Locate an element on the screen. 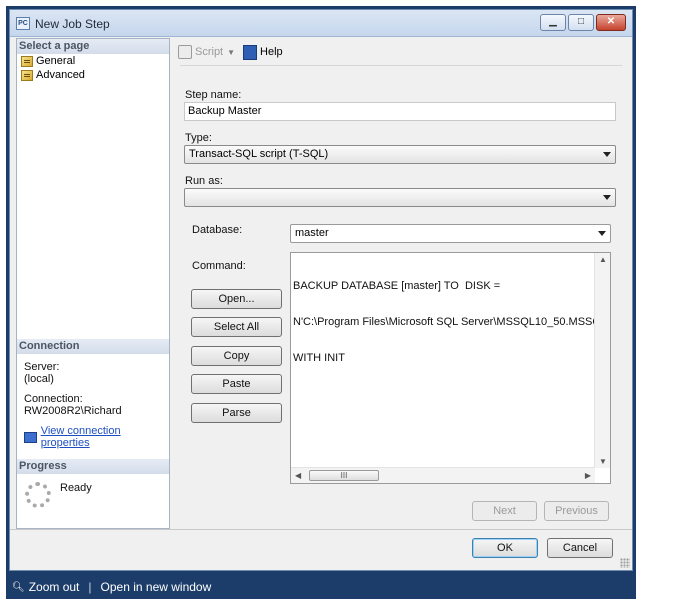  server-label: Server: is located at coordinates (42, 367).